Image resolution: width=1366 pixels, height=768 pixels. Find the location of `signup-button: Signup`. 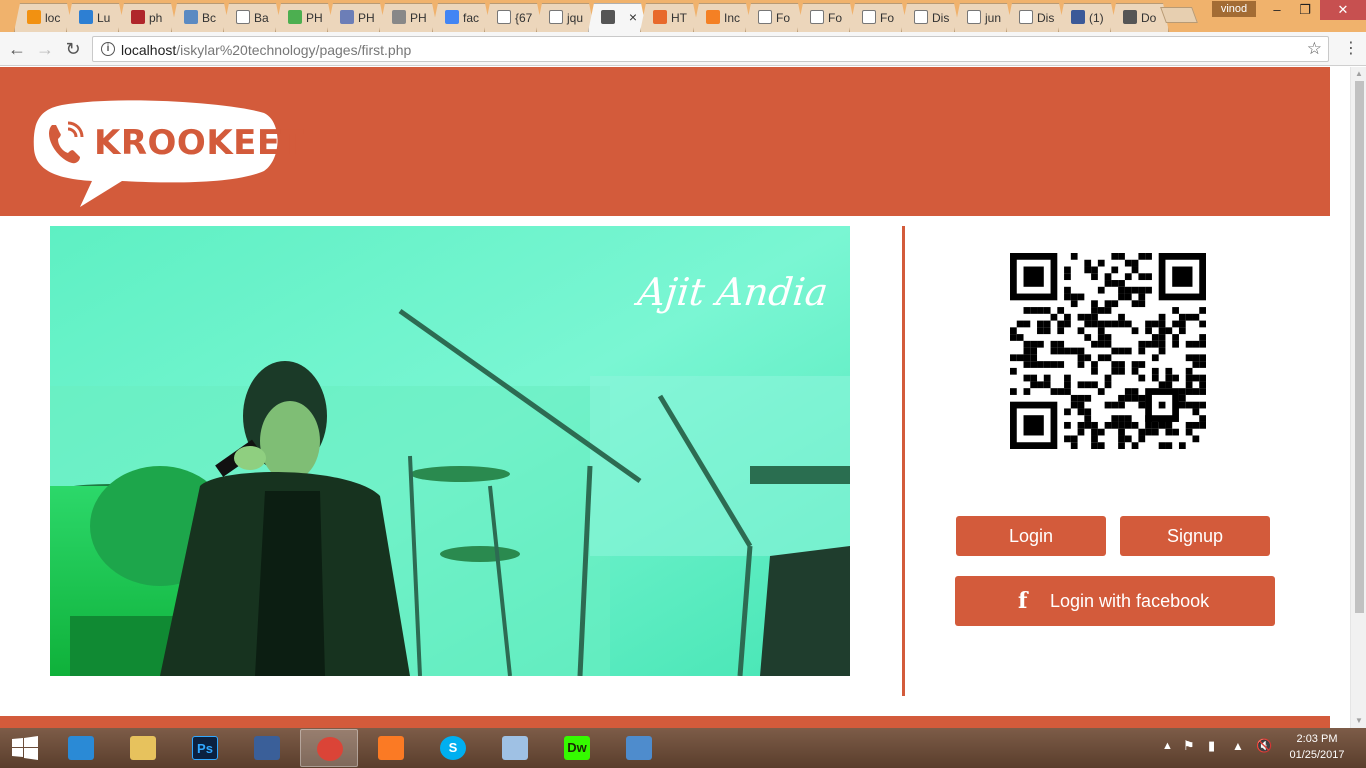

signup-button: Signup is located at coordinates (1195, 536).